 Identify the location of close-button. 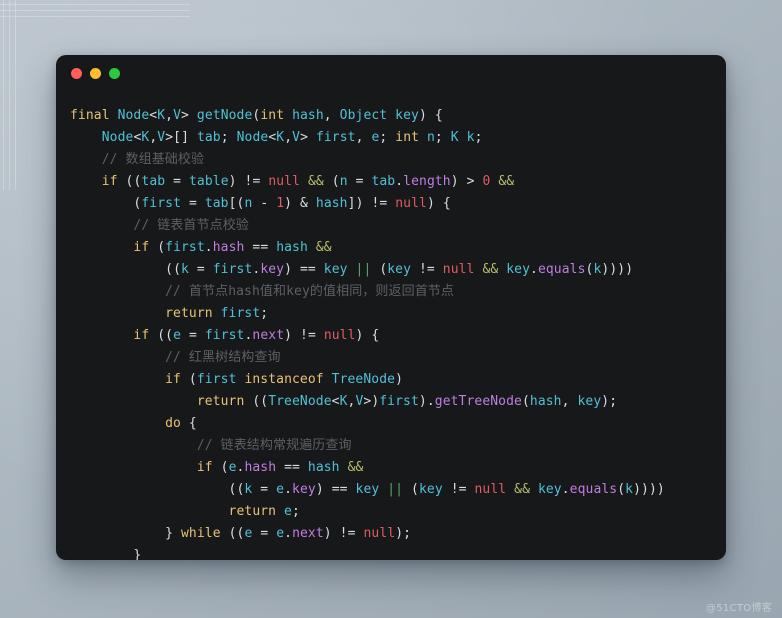
(76, 73).